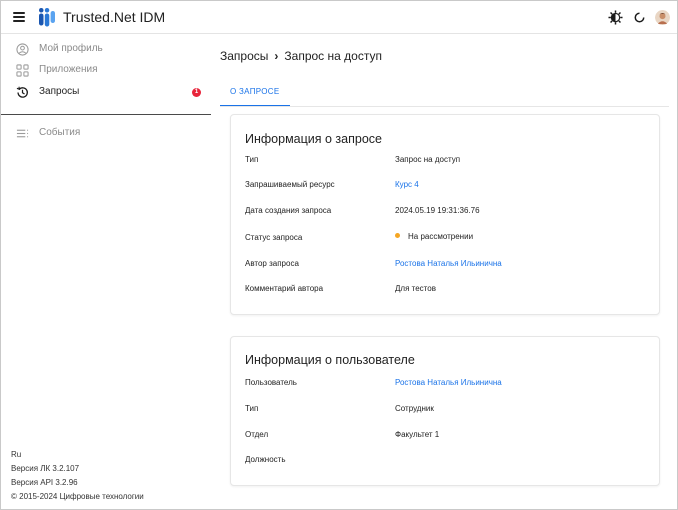 This screenshot has width=678, height=510. Describe the element at coordinates (284, 288) in the screenshot. I see `field-label: Комментарий автора` at that location.